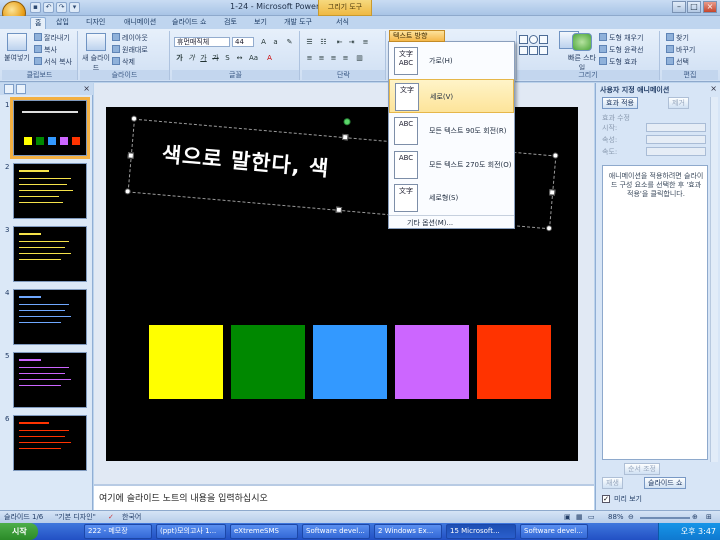 The height and width of the screenshot is (540, 720). I want to click on color-box-blue, so click(350, 362).